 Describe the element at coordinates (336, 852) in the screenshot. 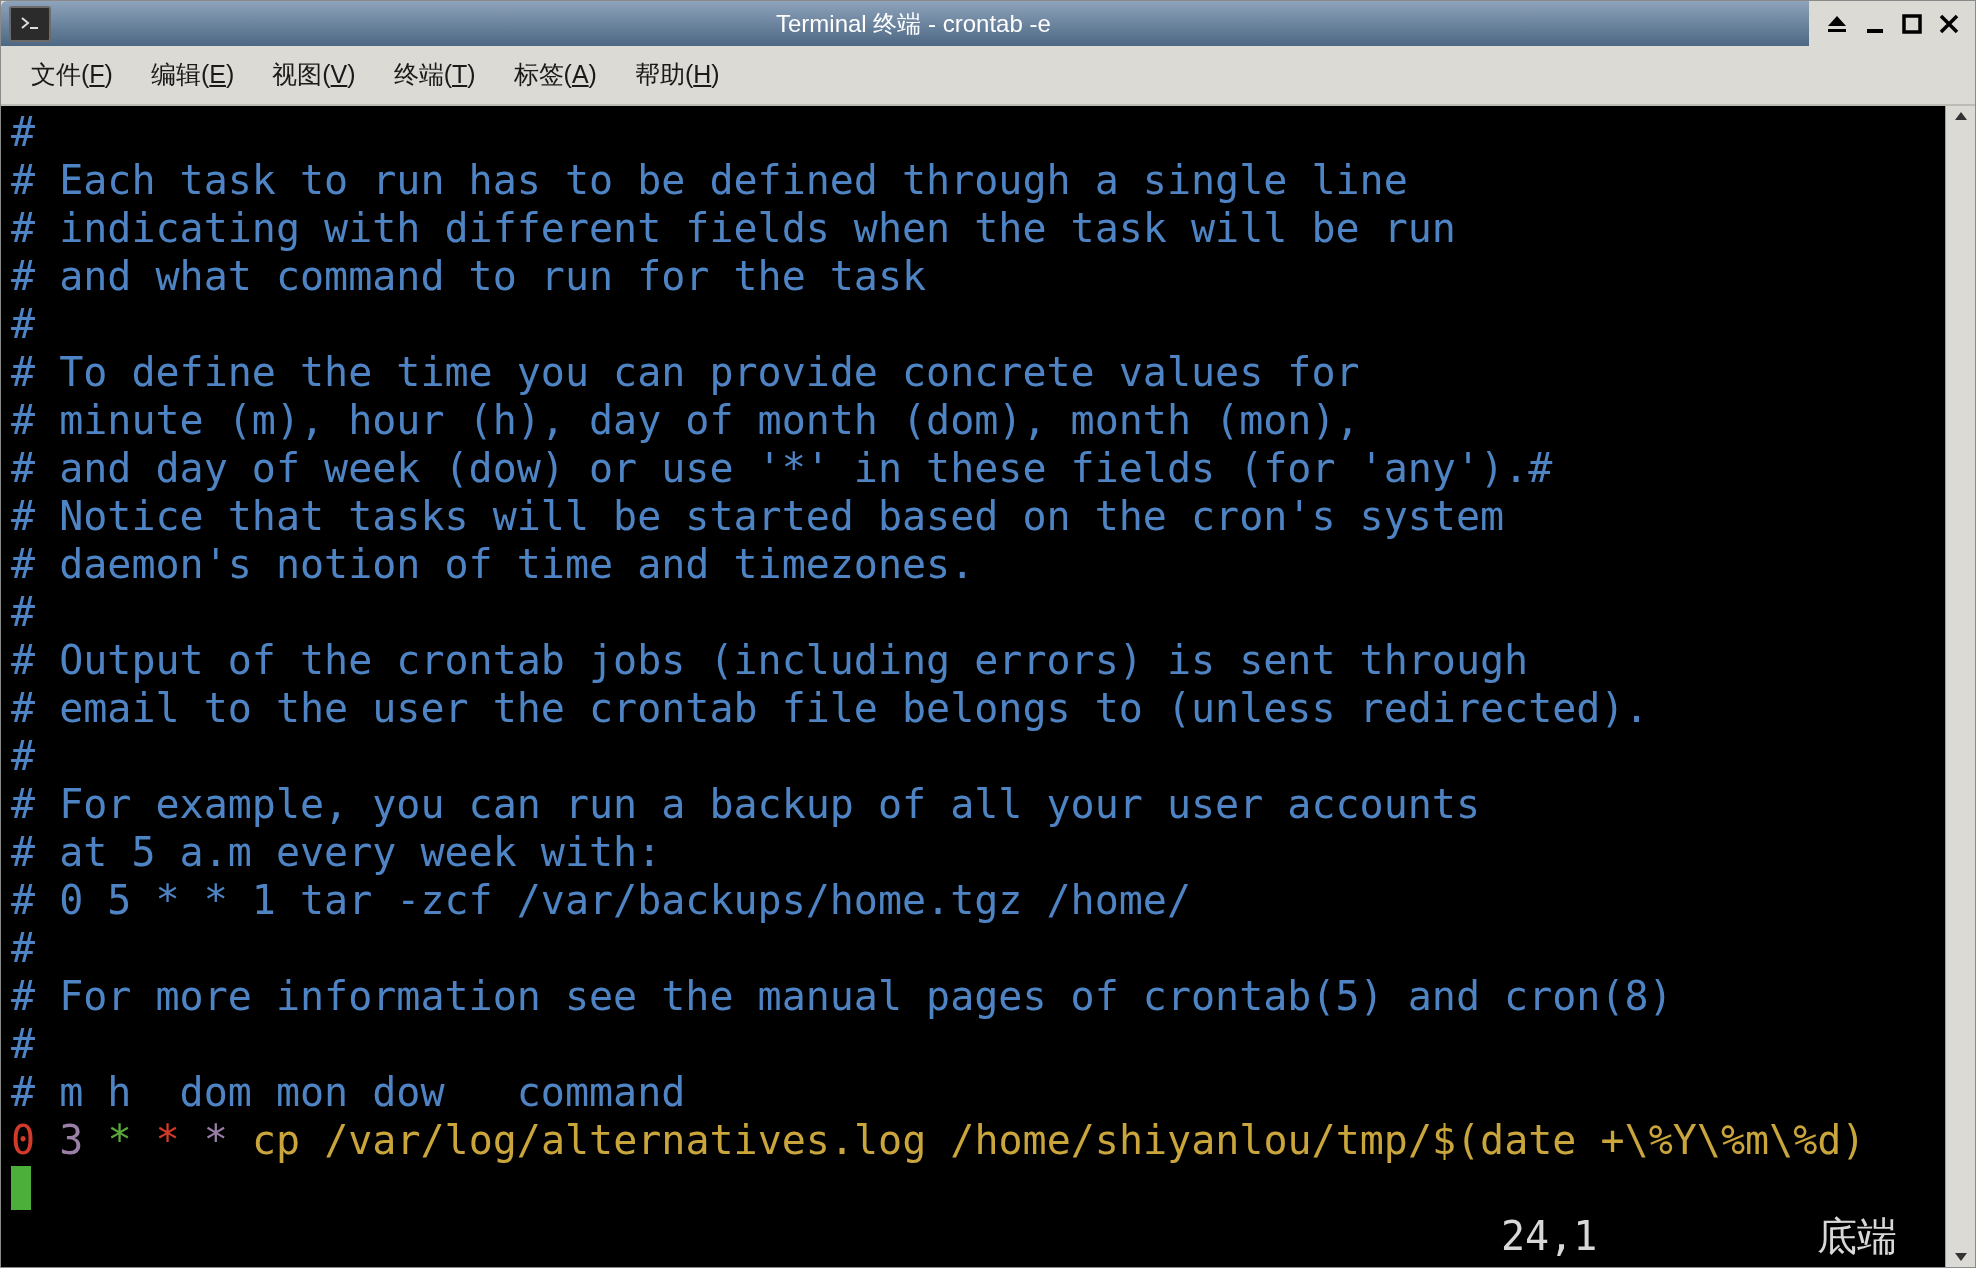

I see `comment-line: # at 5 a.m every week with:` at that location.